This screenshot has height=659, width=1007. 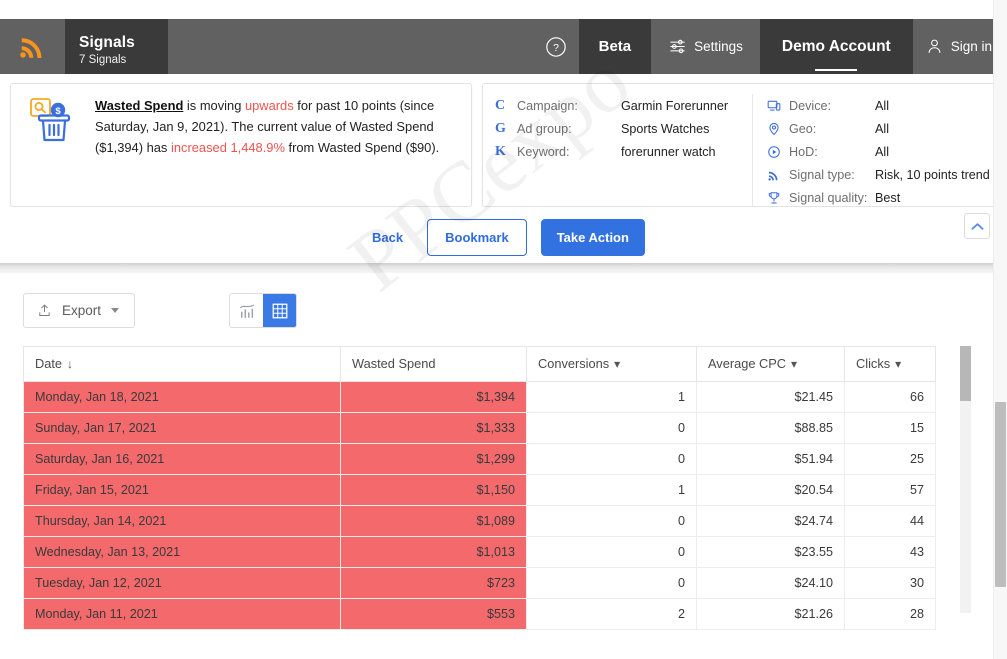 I want to click on collapse-panel-button, so click(x=977, y=226).